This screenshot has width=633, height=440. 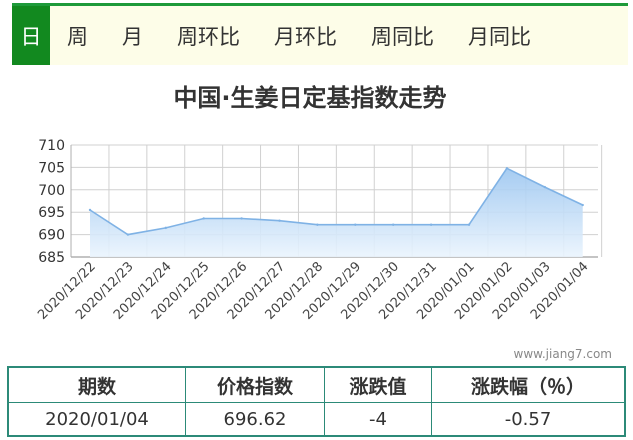 I want to click on cell-period: 2020/01/04, so click(x=96, y=419).